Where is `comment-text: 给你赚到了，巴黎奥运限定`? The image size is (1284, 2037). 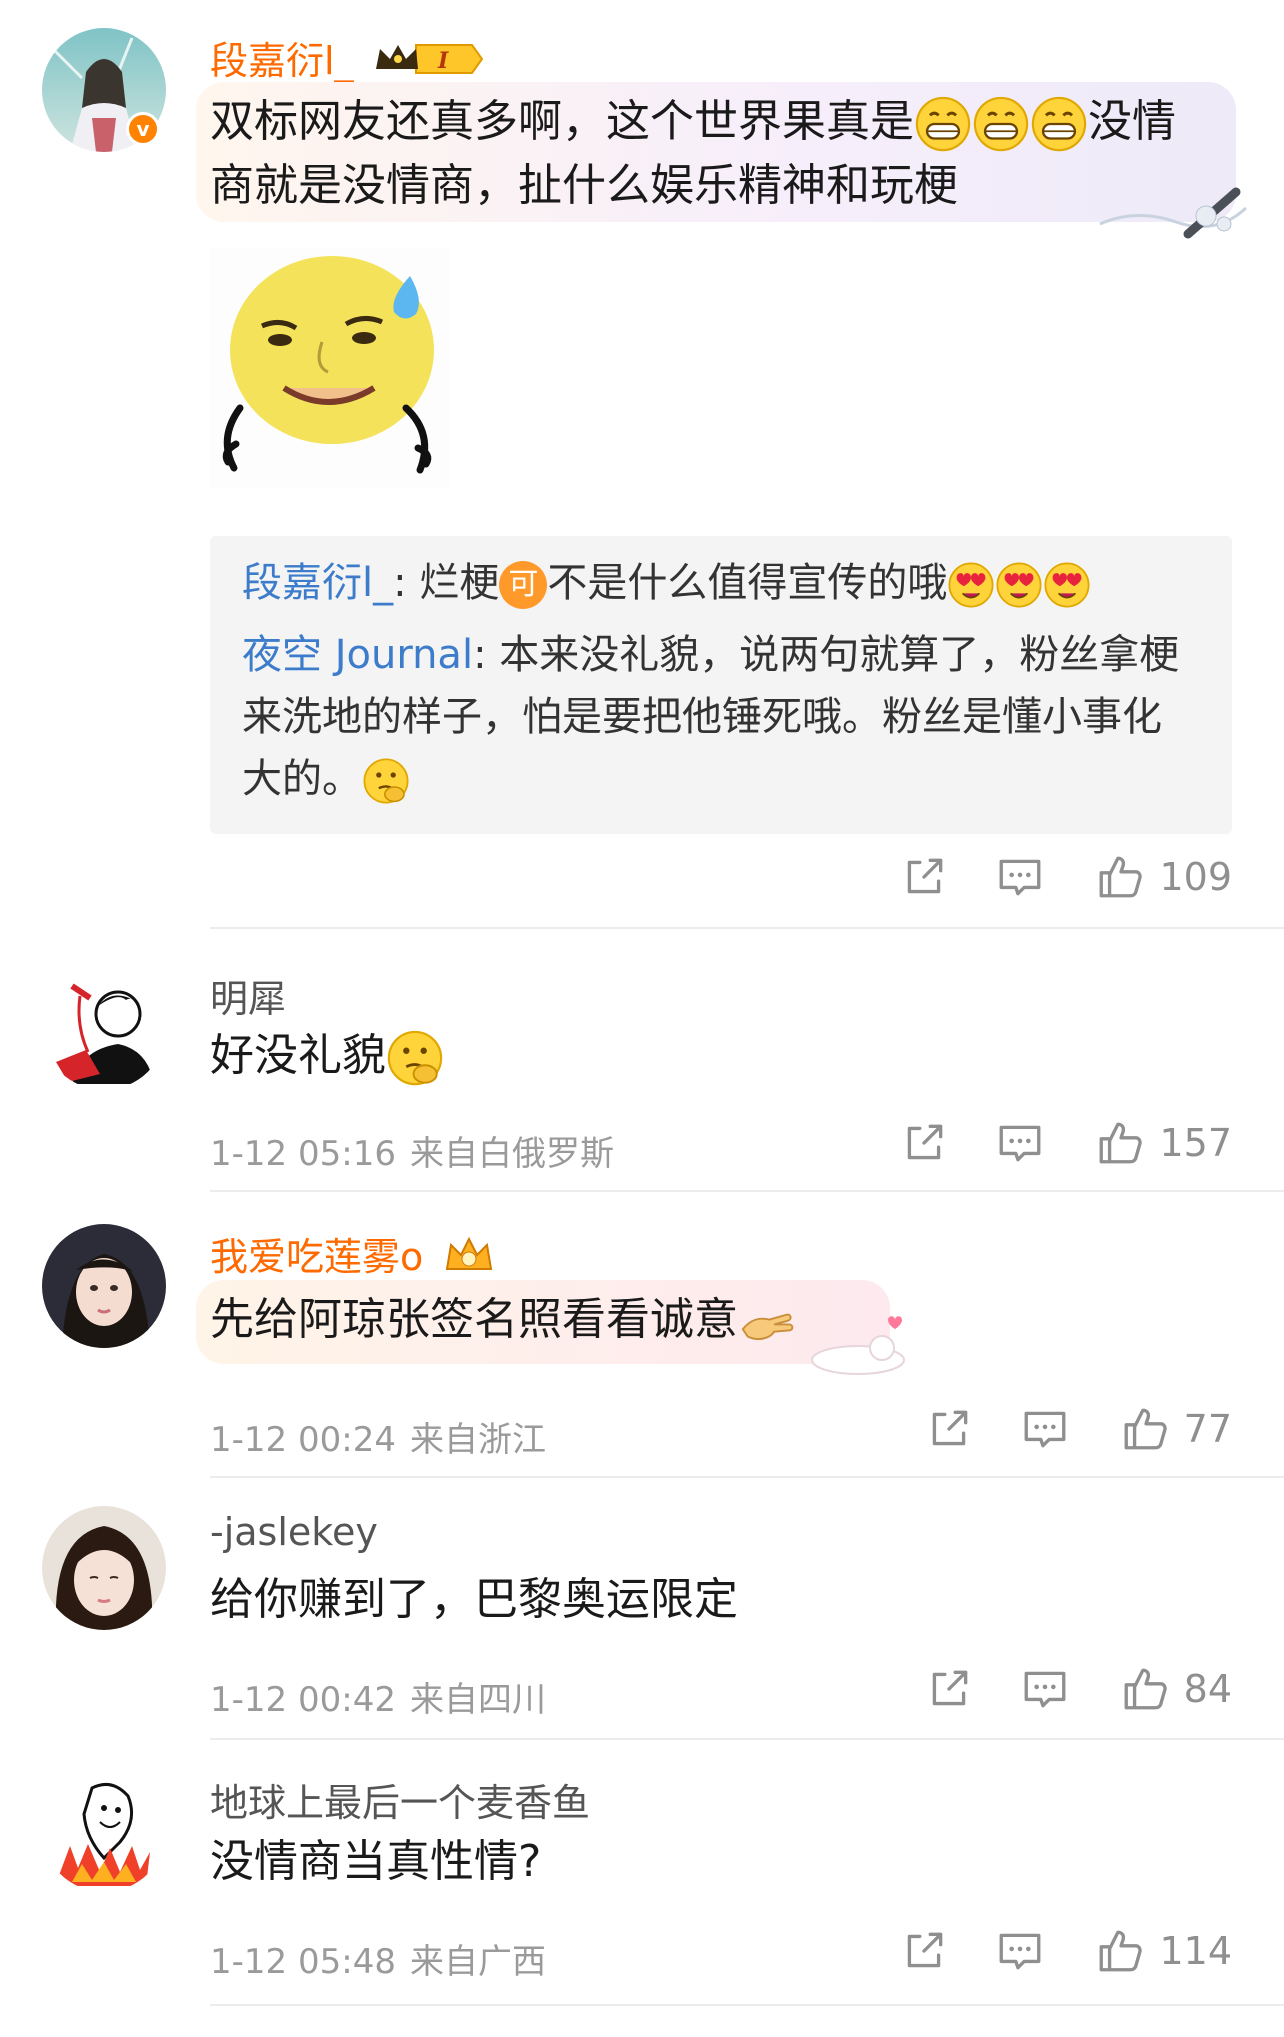 comment-text: 给你赚到了，巴黎奥运限定 is located at coordinates (474, 1599).